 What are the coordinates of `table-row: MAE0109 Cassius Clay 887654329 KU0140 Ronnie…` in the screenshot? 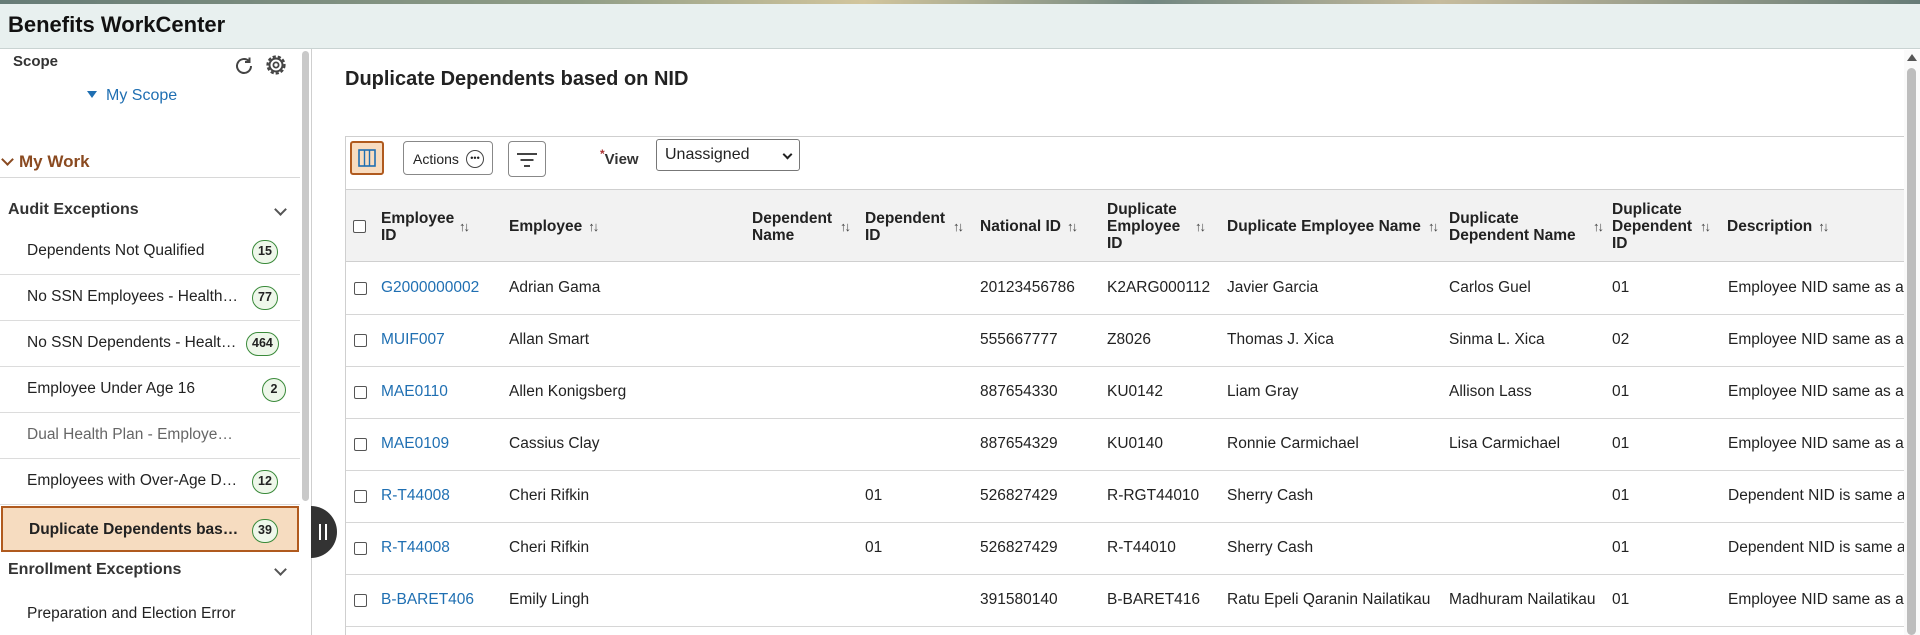 It's located at (1125, 445).